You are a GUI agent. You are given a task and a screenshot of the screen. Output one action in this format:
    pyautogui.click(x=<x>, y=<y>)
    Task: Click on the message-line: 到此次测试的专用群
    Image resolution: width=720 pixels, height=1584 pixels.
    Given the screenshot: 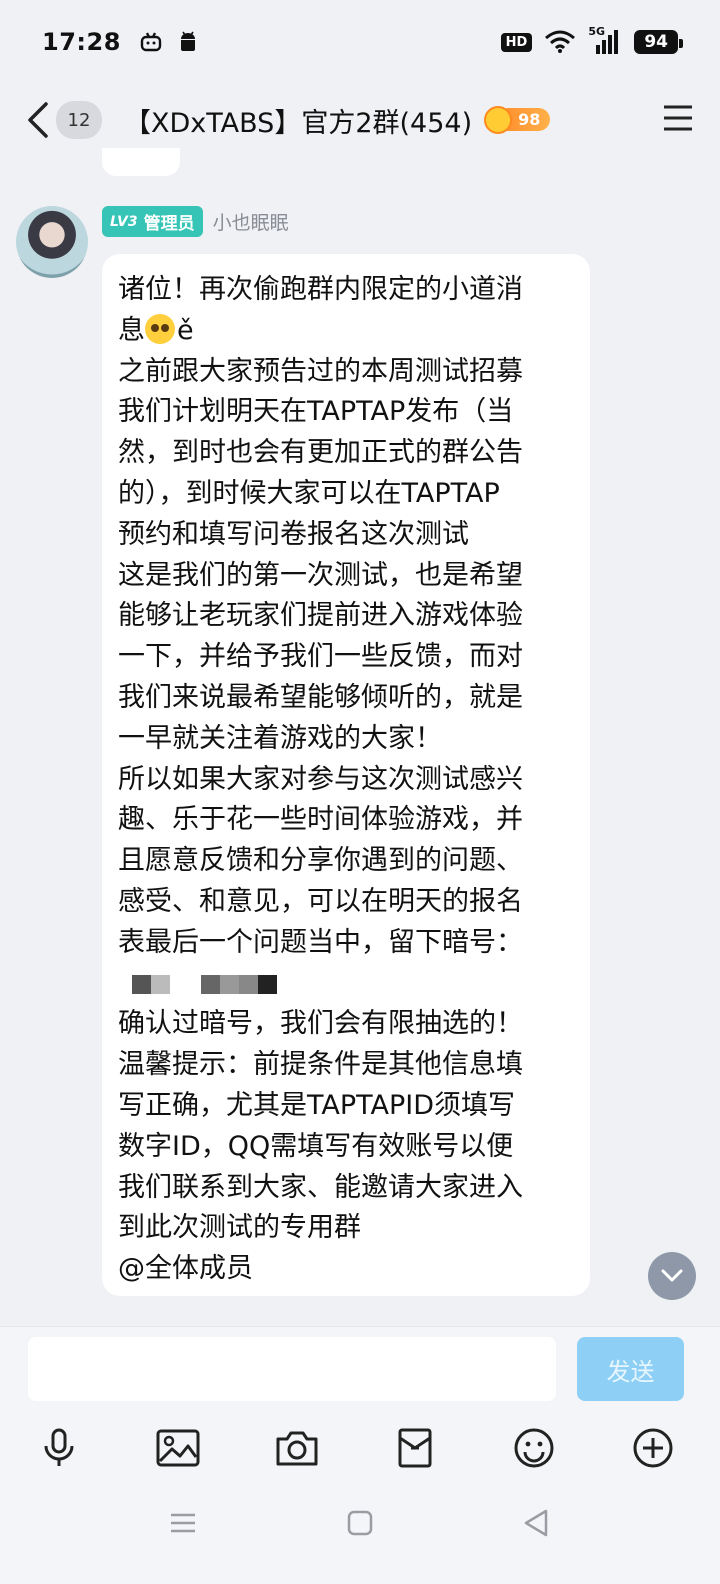 What is the action you would take?
    pyautogui.click(x=239, y=1228)
    